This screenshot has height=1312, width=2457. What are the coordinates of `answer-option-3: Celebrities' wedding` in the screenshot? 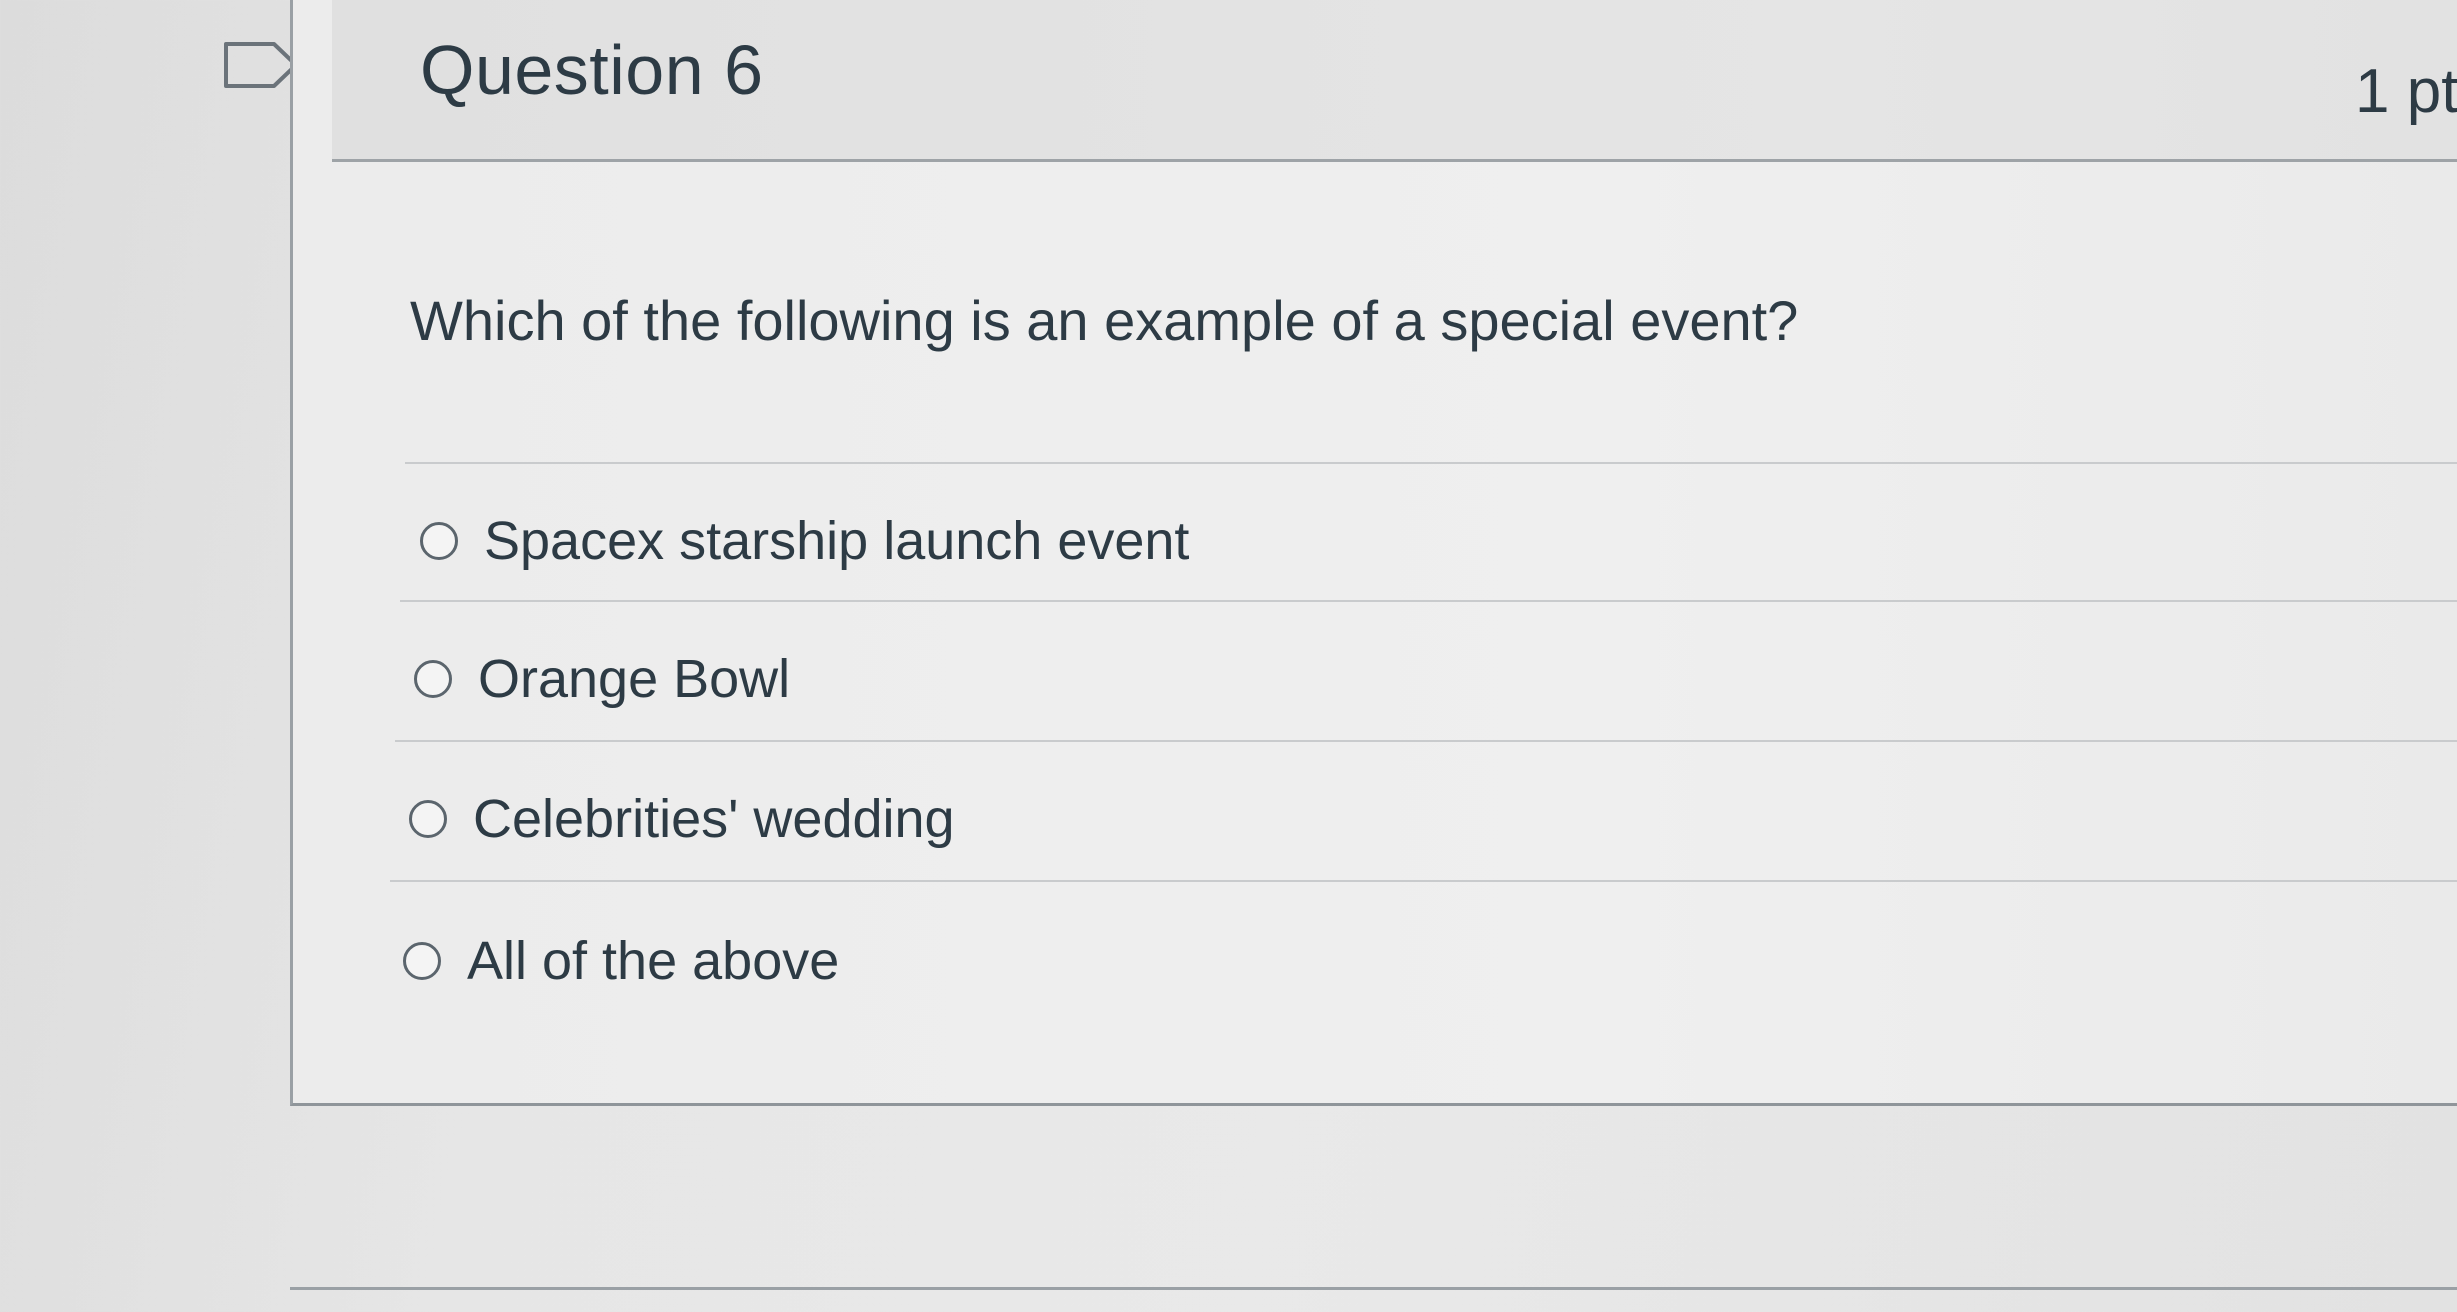 It's located at (682, 819).